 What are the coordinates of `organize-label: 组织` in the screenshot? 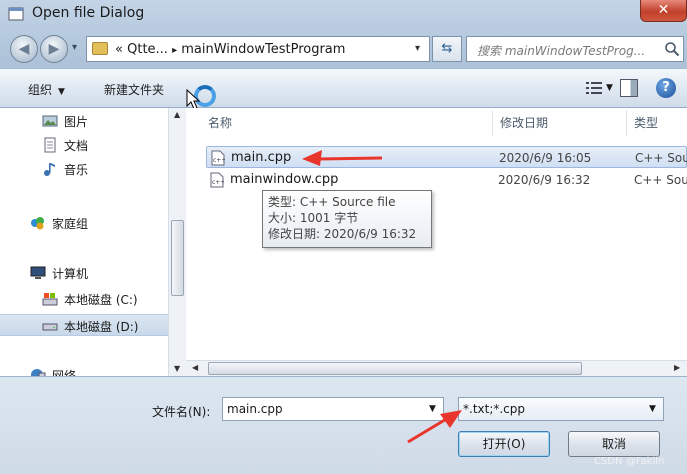 It's located at (40, 90).